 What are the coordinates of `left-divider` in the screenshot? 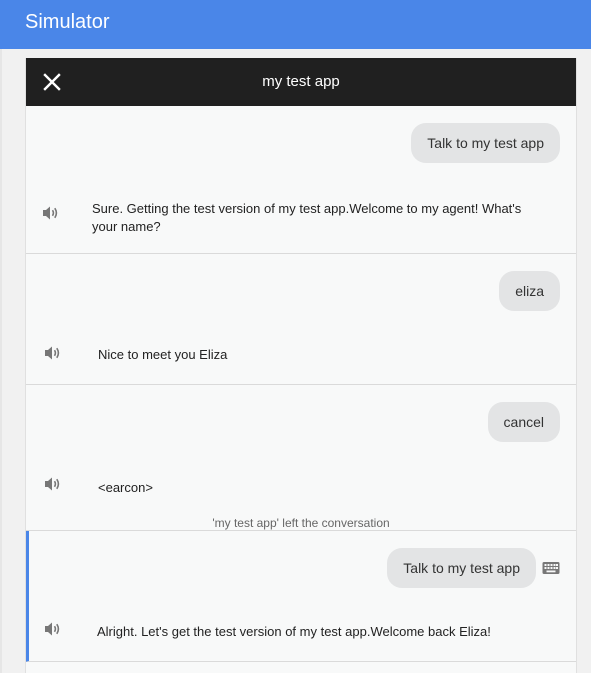 It's located at (1, 361).